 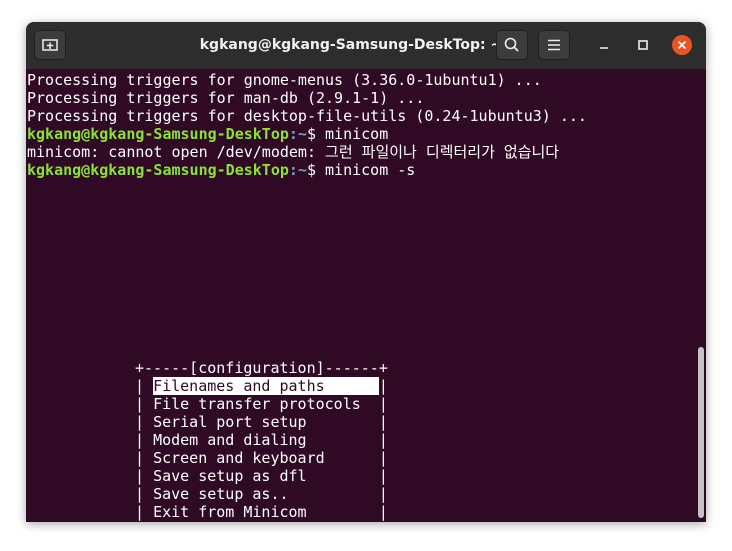 I want to click on search-icon, so click(x=511, y=44).